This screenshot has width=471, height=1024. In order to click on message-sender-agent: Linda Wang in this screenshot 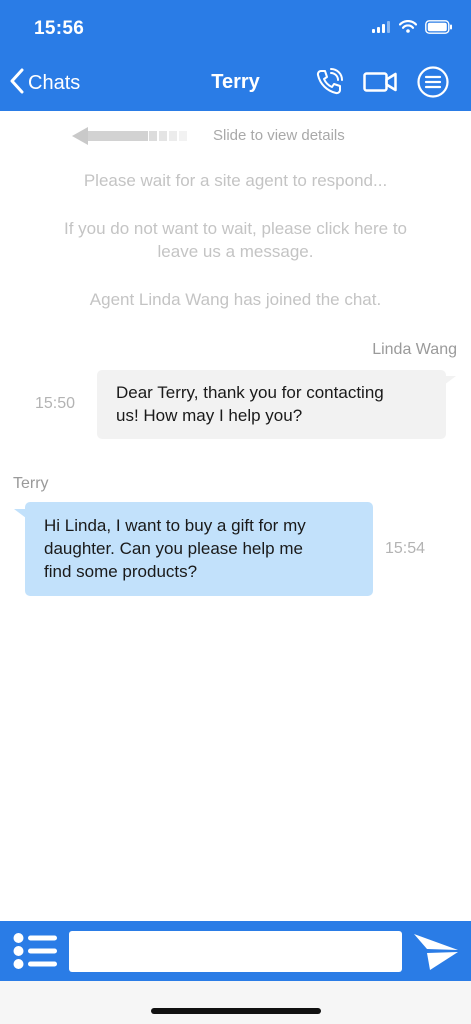, I will do `click(414, 349)`.